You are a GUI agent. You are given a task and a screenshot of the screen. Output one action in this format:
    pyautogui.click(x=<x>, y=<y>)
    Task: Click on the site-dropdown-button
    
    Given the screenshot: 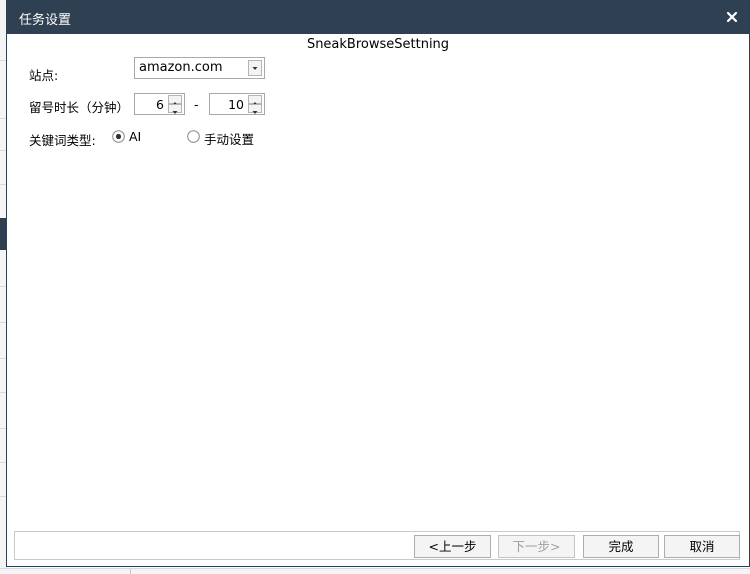 What is the action you would take?
    pyautogui.click(x=255, y=68)
    